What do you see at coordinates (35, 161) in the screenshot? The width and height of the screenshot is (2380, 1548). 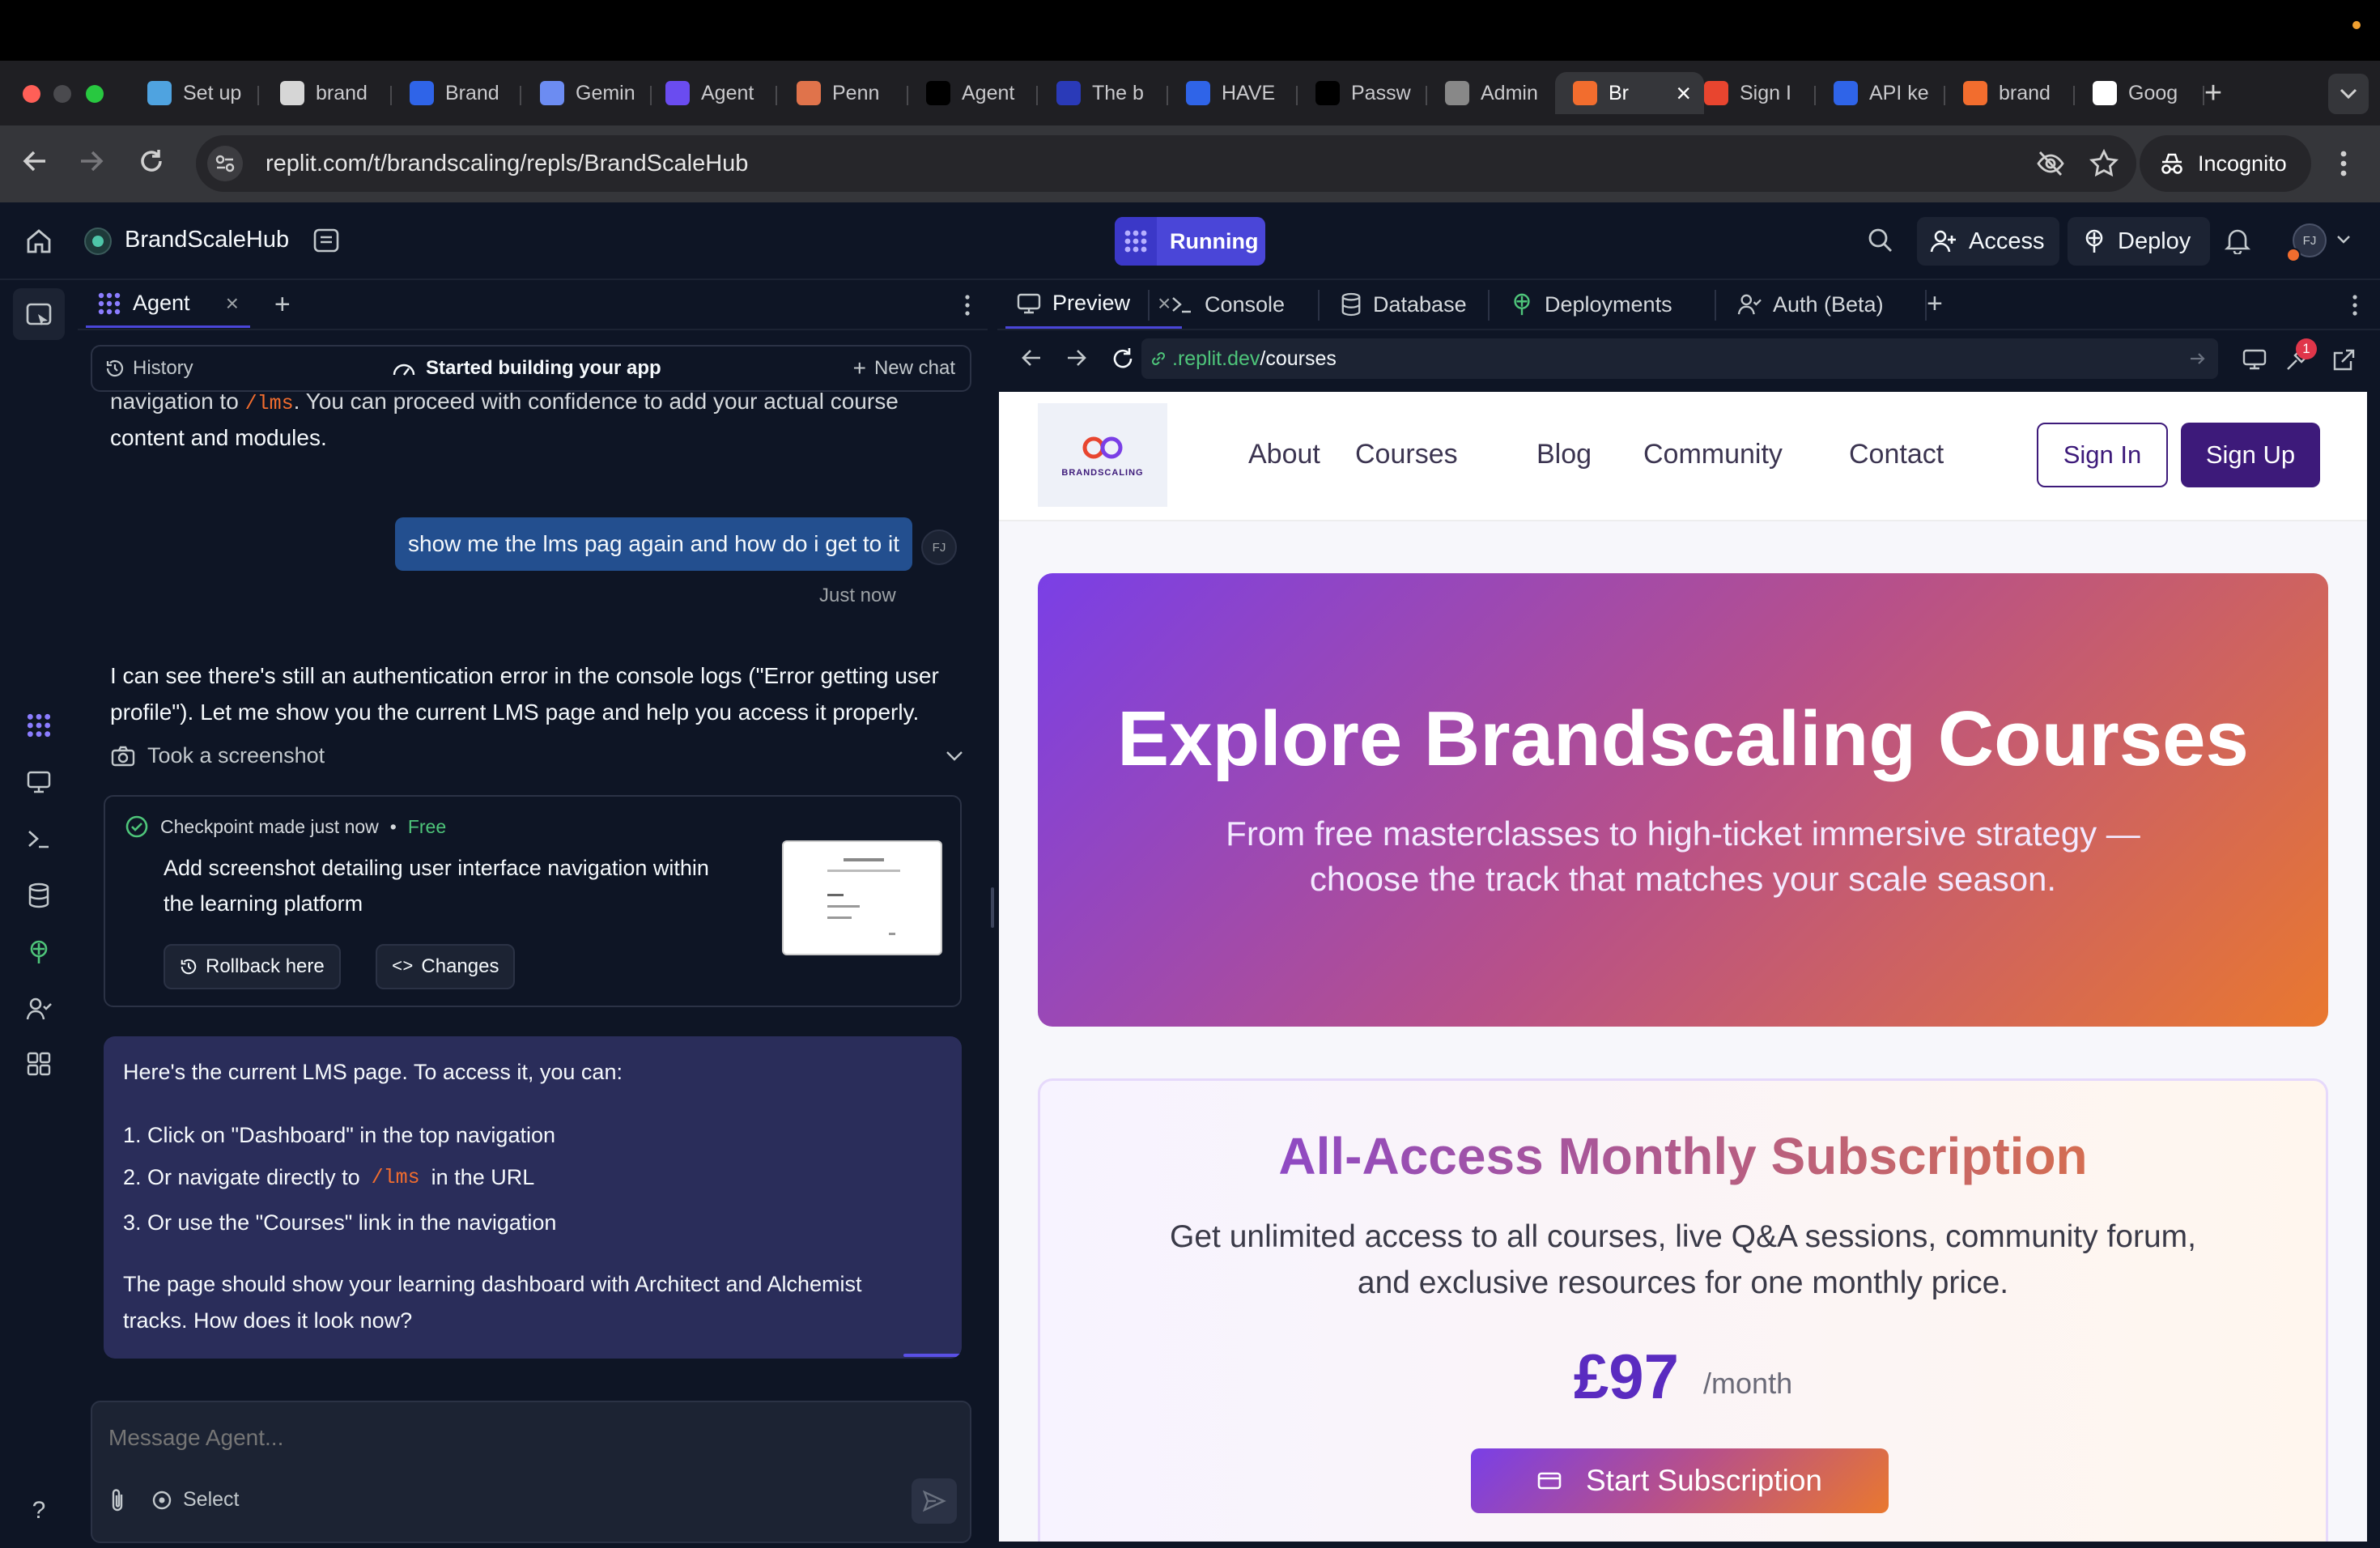 I see `back-icon` at bounding box center [35, 161].